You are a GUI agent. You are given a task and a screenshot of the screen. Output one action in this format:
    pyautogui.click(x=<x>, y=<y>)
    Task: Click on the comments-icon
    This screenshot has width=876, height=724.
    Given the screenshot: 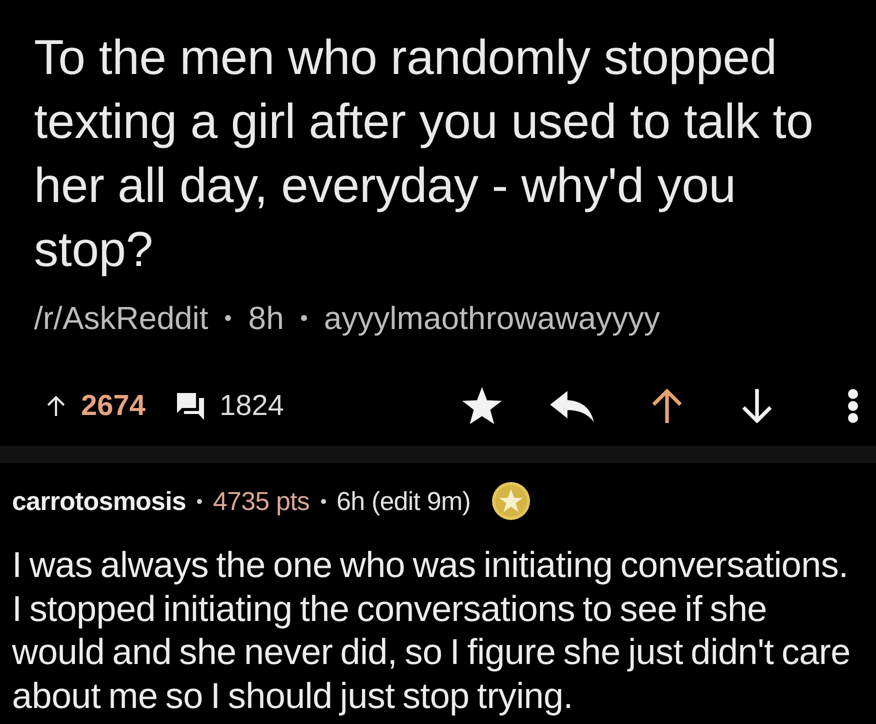 What is the action you would take?
    pyautogui.click(x=191, y=406)
    